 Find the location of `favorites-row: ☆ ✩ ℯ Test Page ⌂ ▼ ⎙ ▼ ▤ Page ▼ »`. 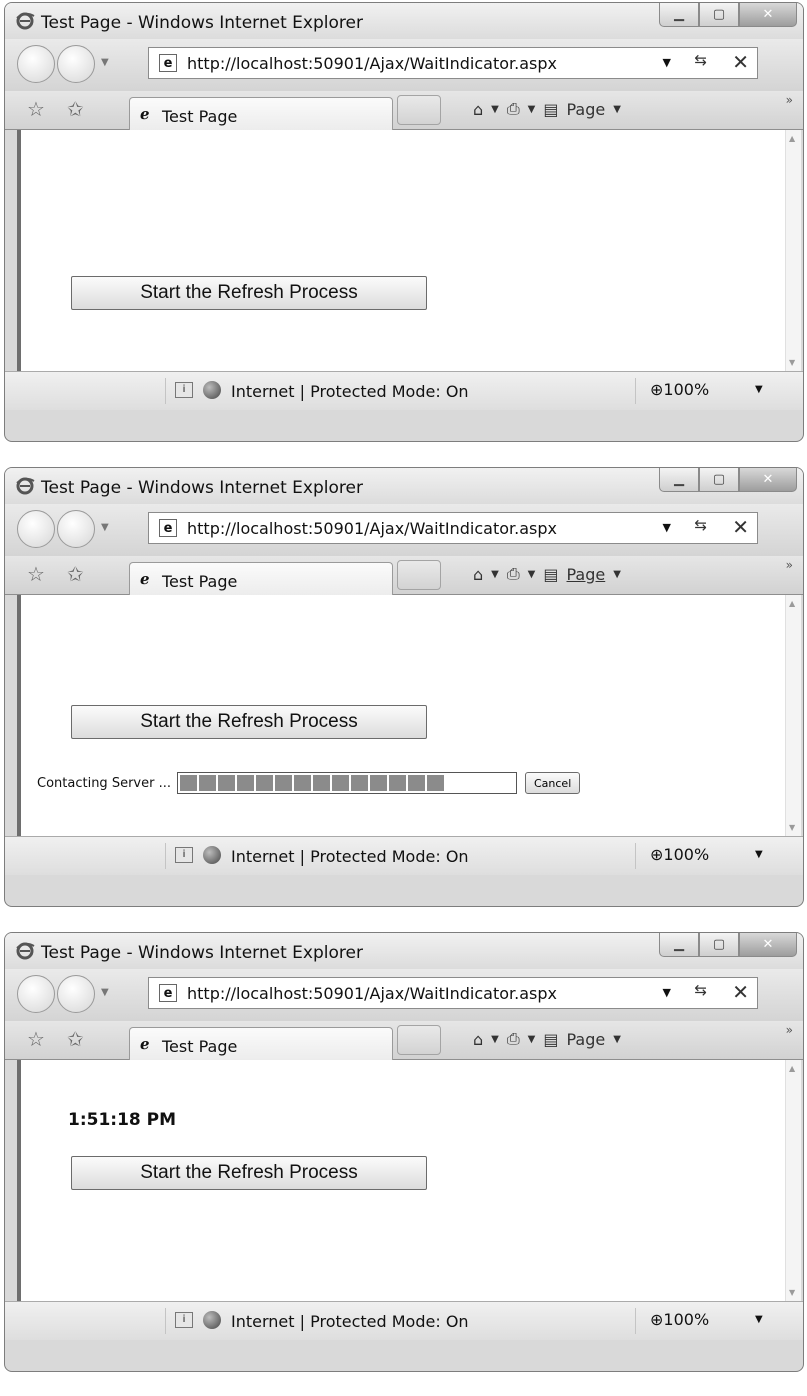

favorites-row: ☆ ✩ ℯ Test Page ⌂ ▼ ⎙ ▼ ▤ Page ▼ » is located at coordinates (404, 1041).